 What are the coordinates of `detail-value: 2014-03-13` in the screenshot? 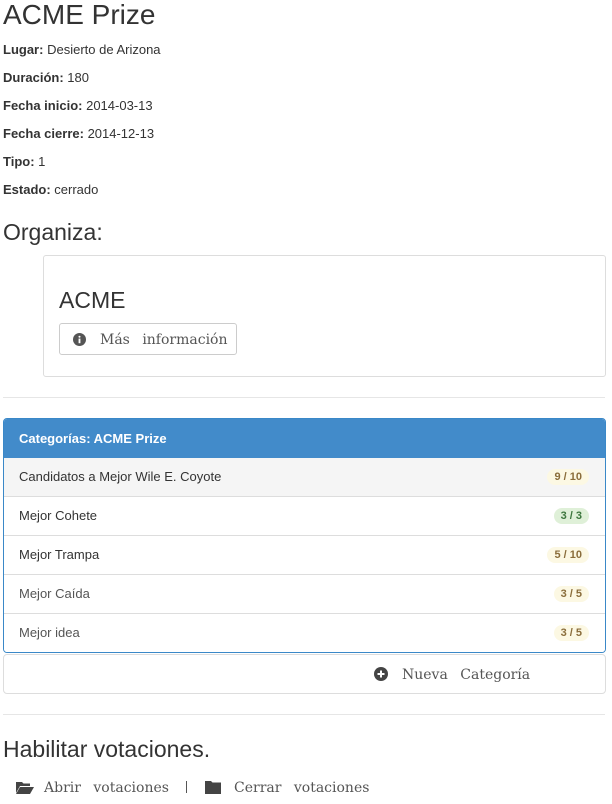 It's located at (119, 105).